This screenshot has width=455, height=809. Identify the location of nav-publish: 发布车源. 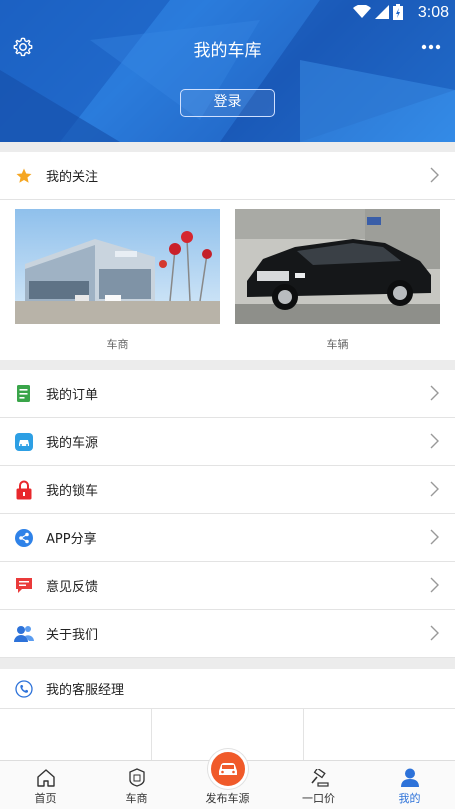
(227, 779).